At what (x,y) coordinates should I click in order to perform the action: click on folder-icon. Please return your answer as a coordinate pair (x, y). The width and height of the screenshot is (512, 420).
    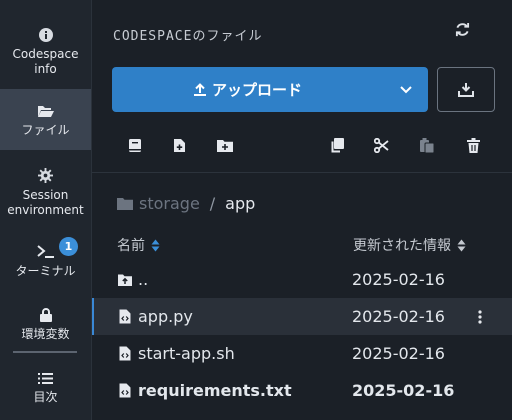
    Looking at the image, I should click on (125, 204).